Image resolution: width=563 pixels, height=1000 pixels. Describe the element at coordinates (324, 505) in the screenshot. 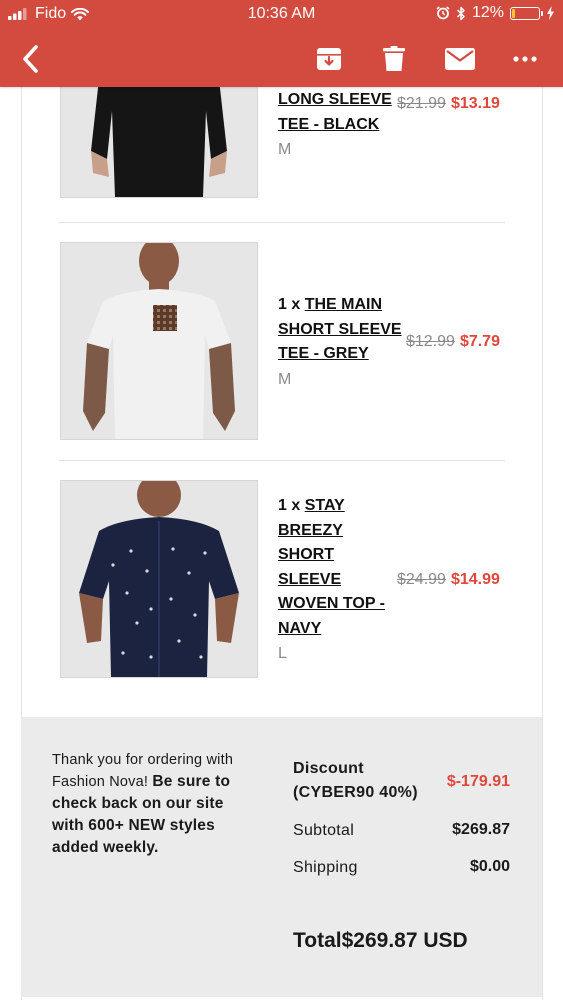

I see `product-name-line: STAY` at that location.